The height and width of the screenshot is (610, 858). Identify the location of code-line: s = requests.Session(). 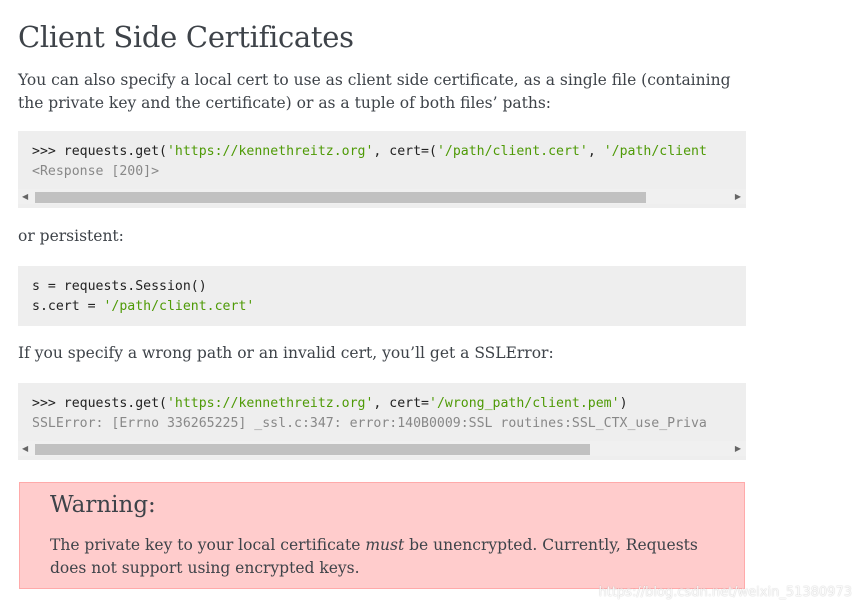
(119, 286).